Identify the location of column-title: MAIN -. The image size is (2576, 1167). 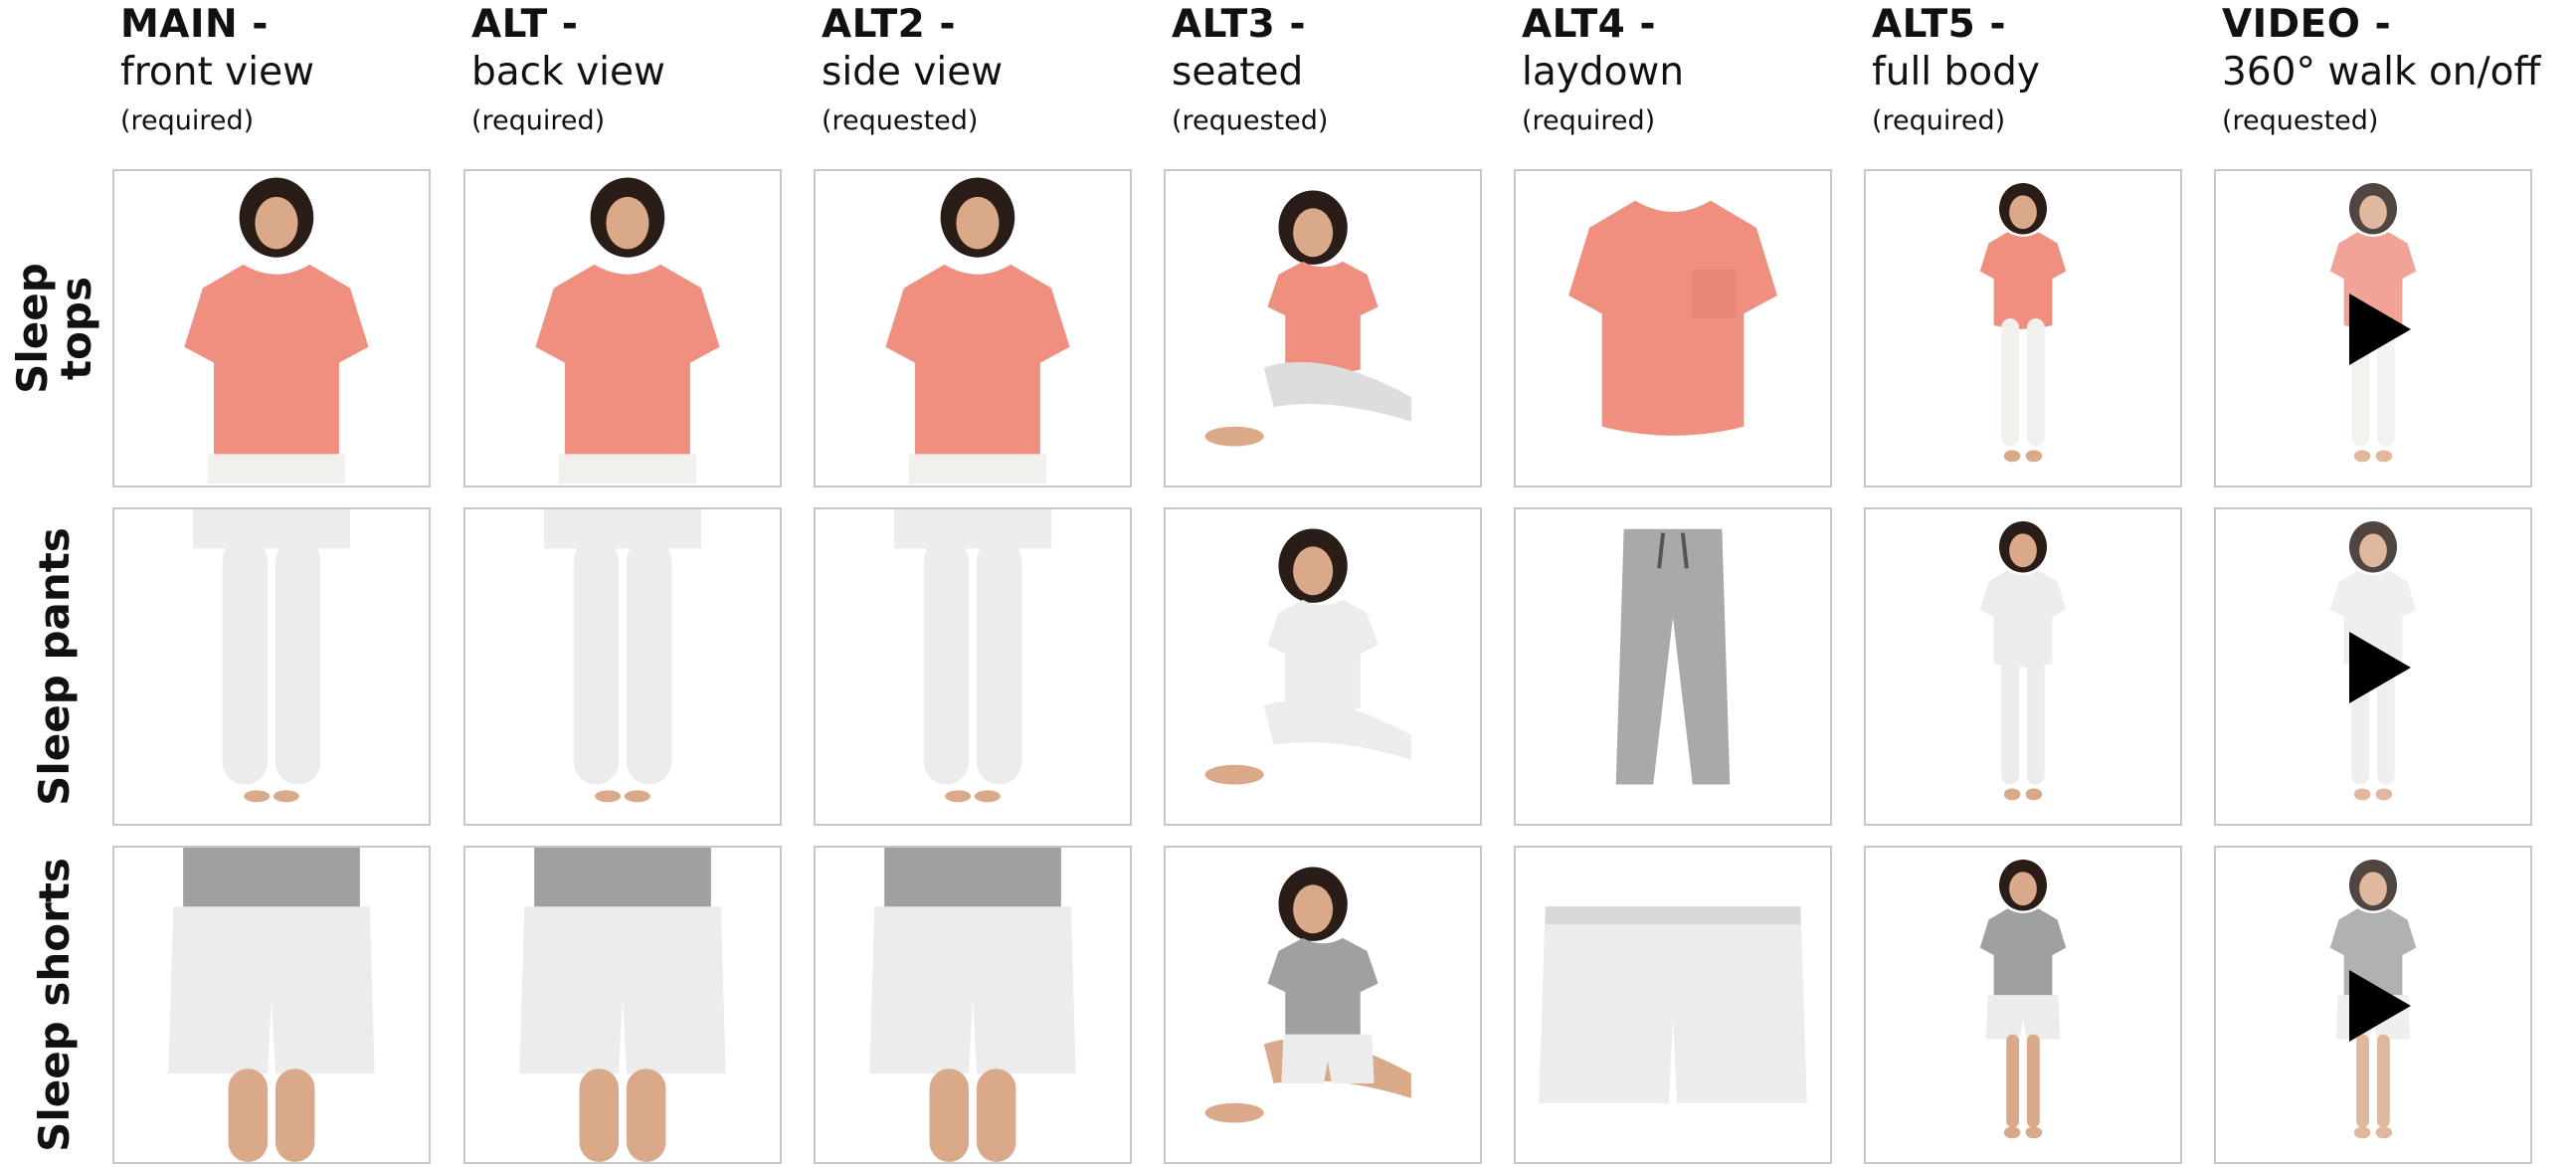
(194, 25).